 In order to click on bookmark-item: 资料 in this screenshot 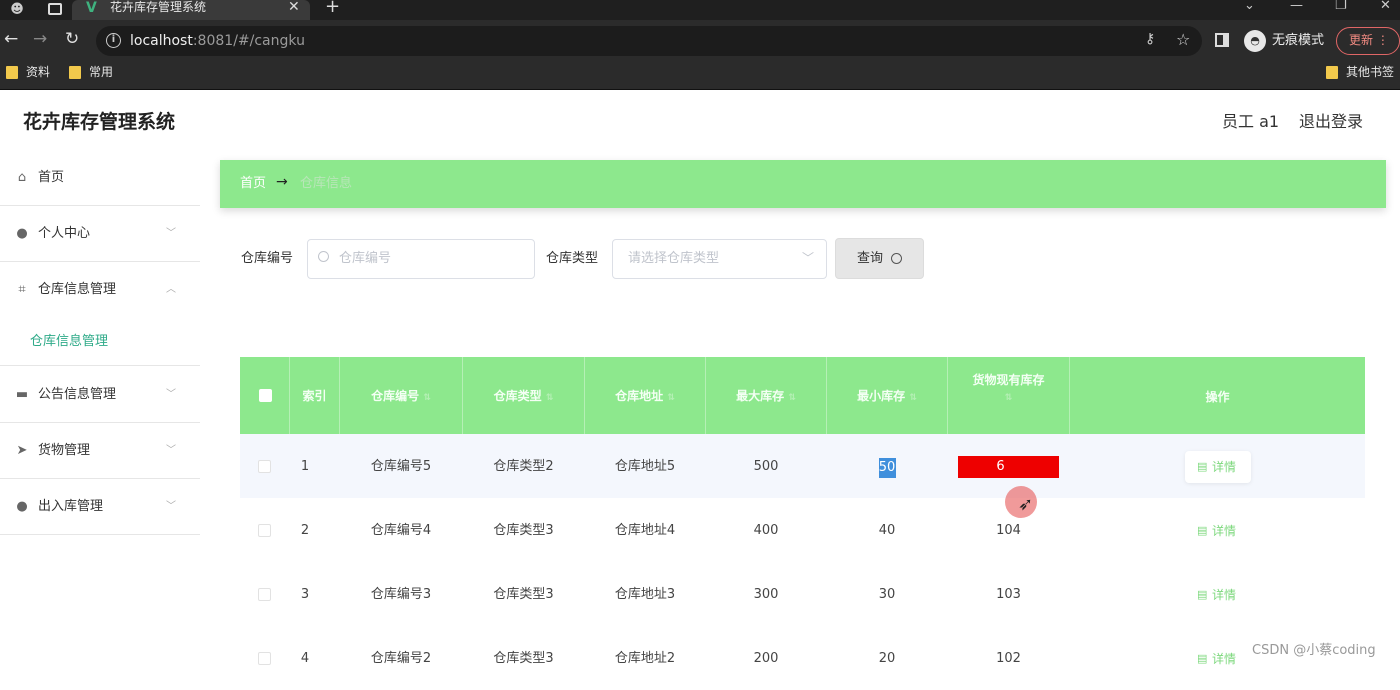, I will do `click(38, 72)`.